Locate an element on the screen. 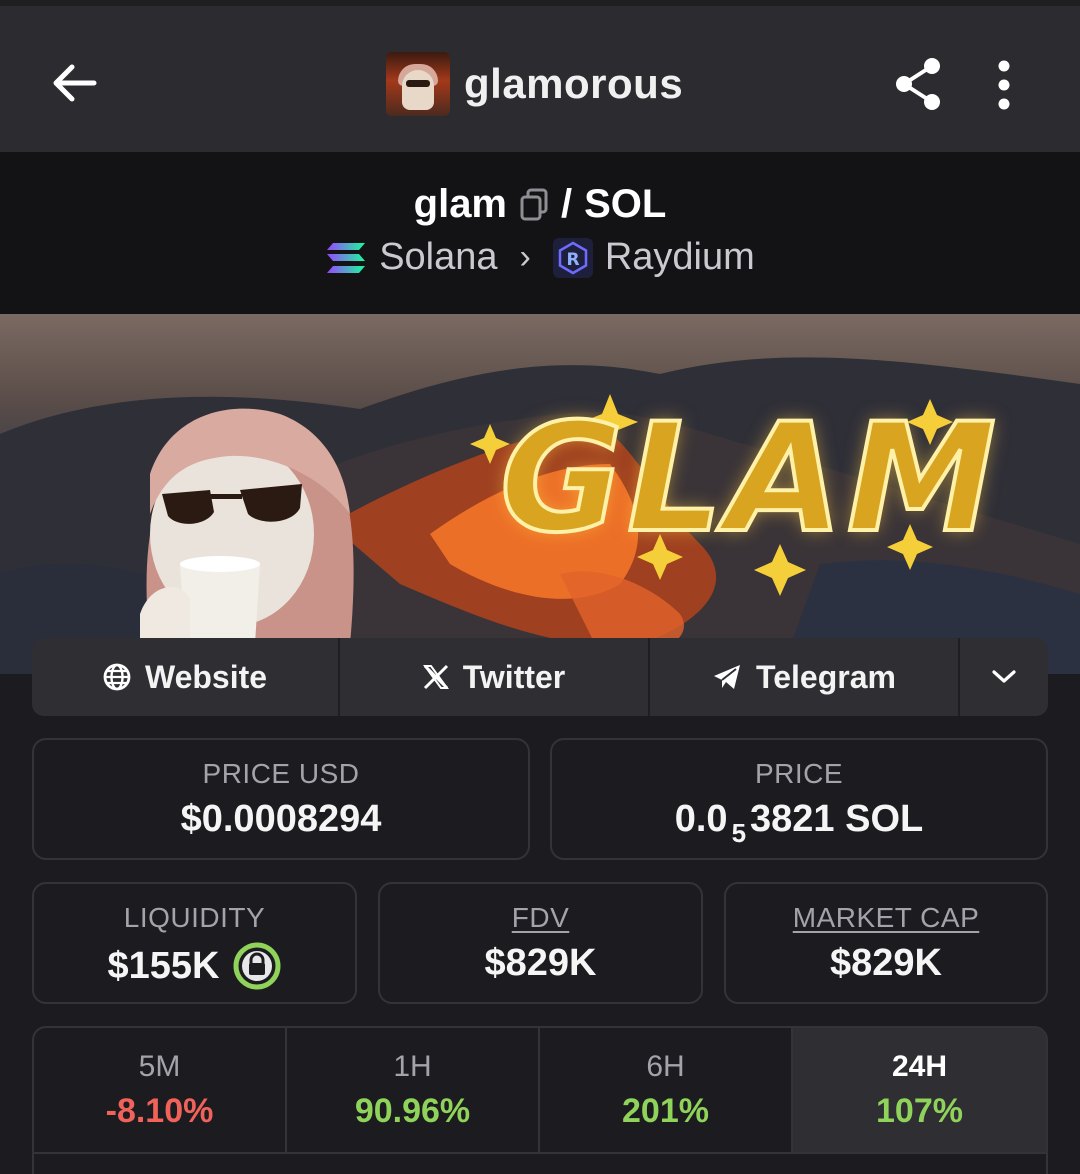 The width and height of the screenshot is (1080, 1174). market-cap-card: MARKET CAP $829K is located at coordinates (886, 943).